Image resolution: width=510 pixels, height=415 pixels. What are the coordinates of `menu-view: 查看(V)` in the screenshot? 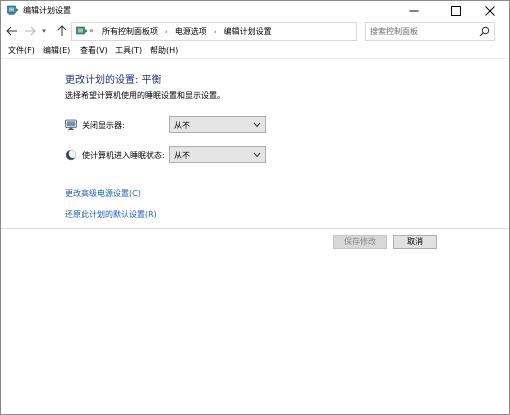 It's located at (94, 50).